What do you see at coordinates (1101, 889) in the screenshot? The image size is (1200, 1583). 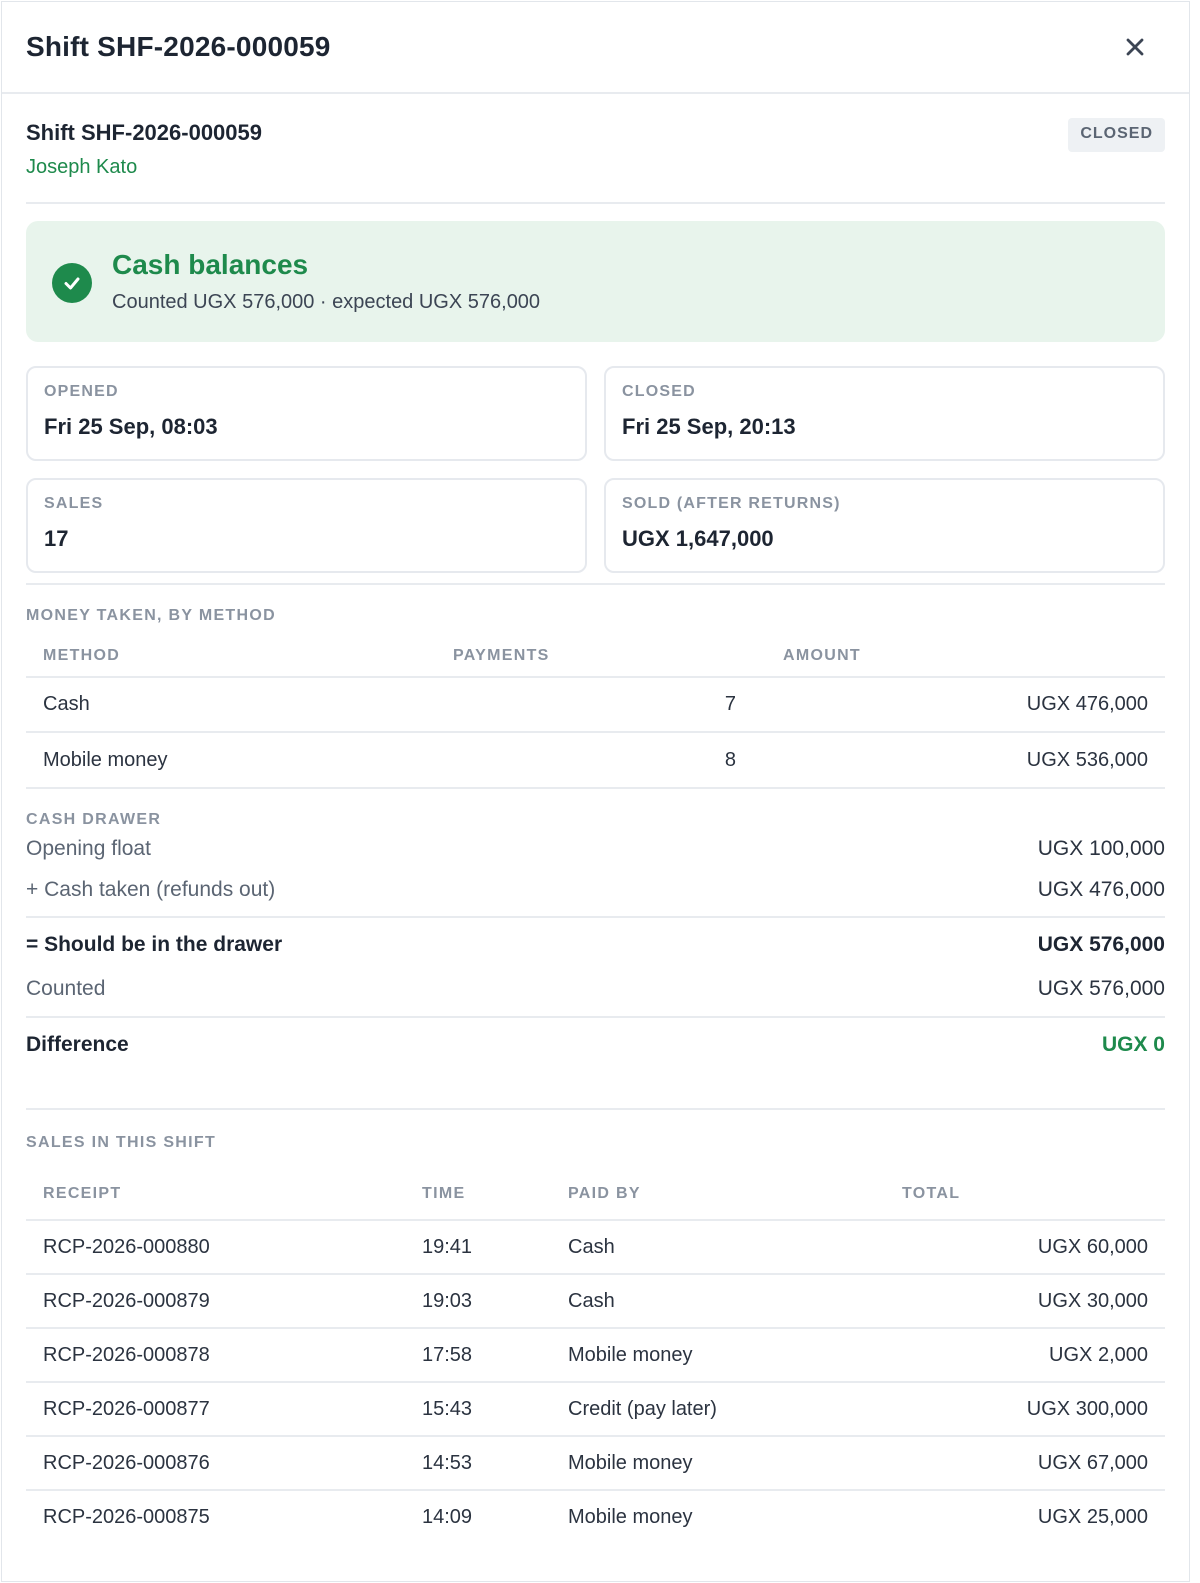 I see `cash-taken-value: UGX 476,000` at bounding box center [1101, 889].